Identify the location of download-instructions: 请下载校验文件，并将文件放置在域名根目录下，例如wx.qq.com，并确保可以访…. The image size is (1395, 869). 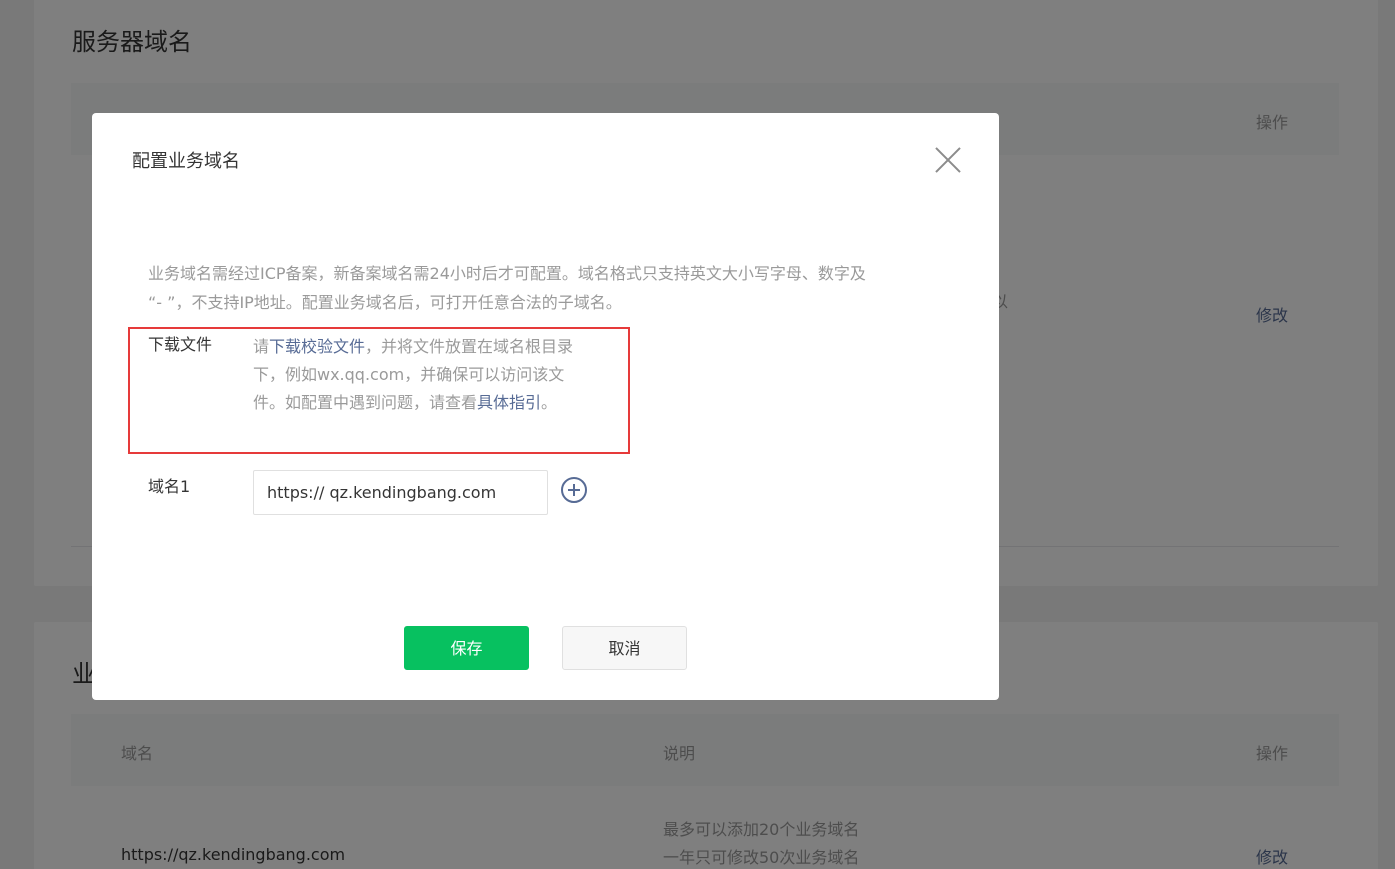
(423, 375).